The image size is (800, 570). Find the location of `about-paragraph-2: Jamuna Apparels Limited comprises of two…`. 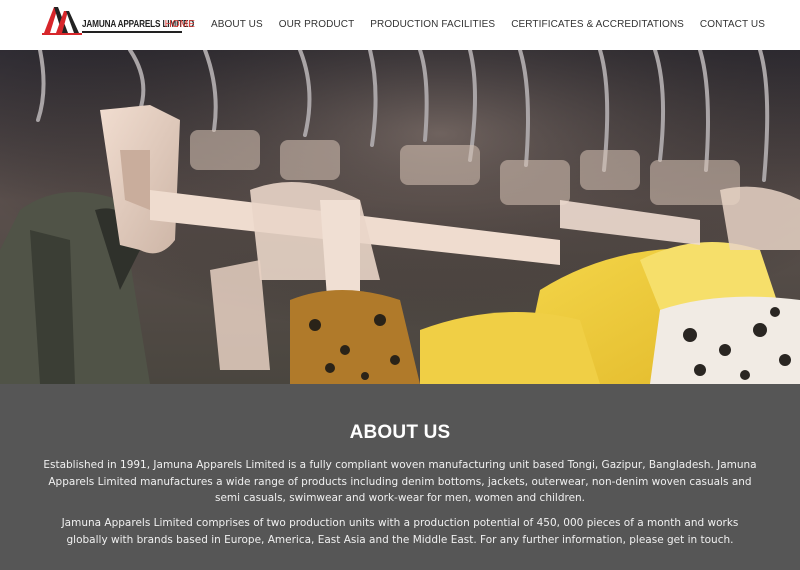

about-paragraph-2: Jamuna Apparels Limited comprises of two… is located at coordinates (400, 531).